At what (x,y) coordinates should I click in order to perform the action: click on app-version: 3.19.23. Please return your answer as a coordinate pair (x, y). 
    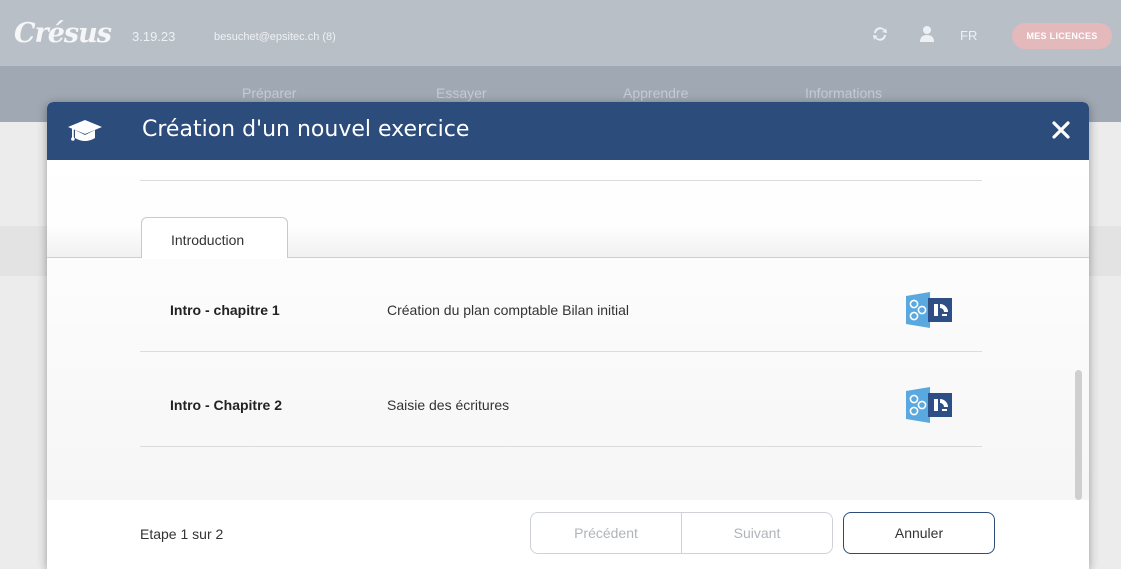
    Looking at the image, I should click on (154, 36).